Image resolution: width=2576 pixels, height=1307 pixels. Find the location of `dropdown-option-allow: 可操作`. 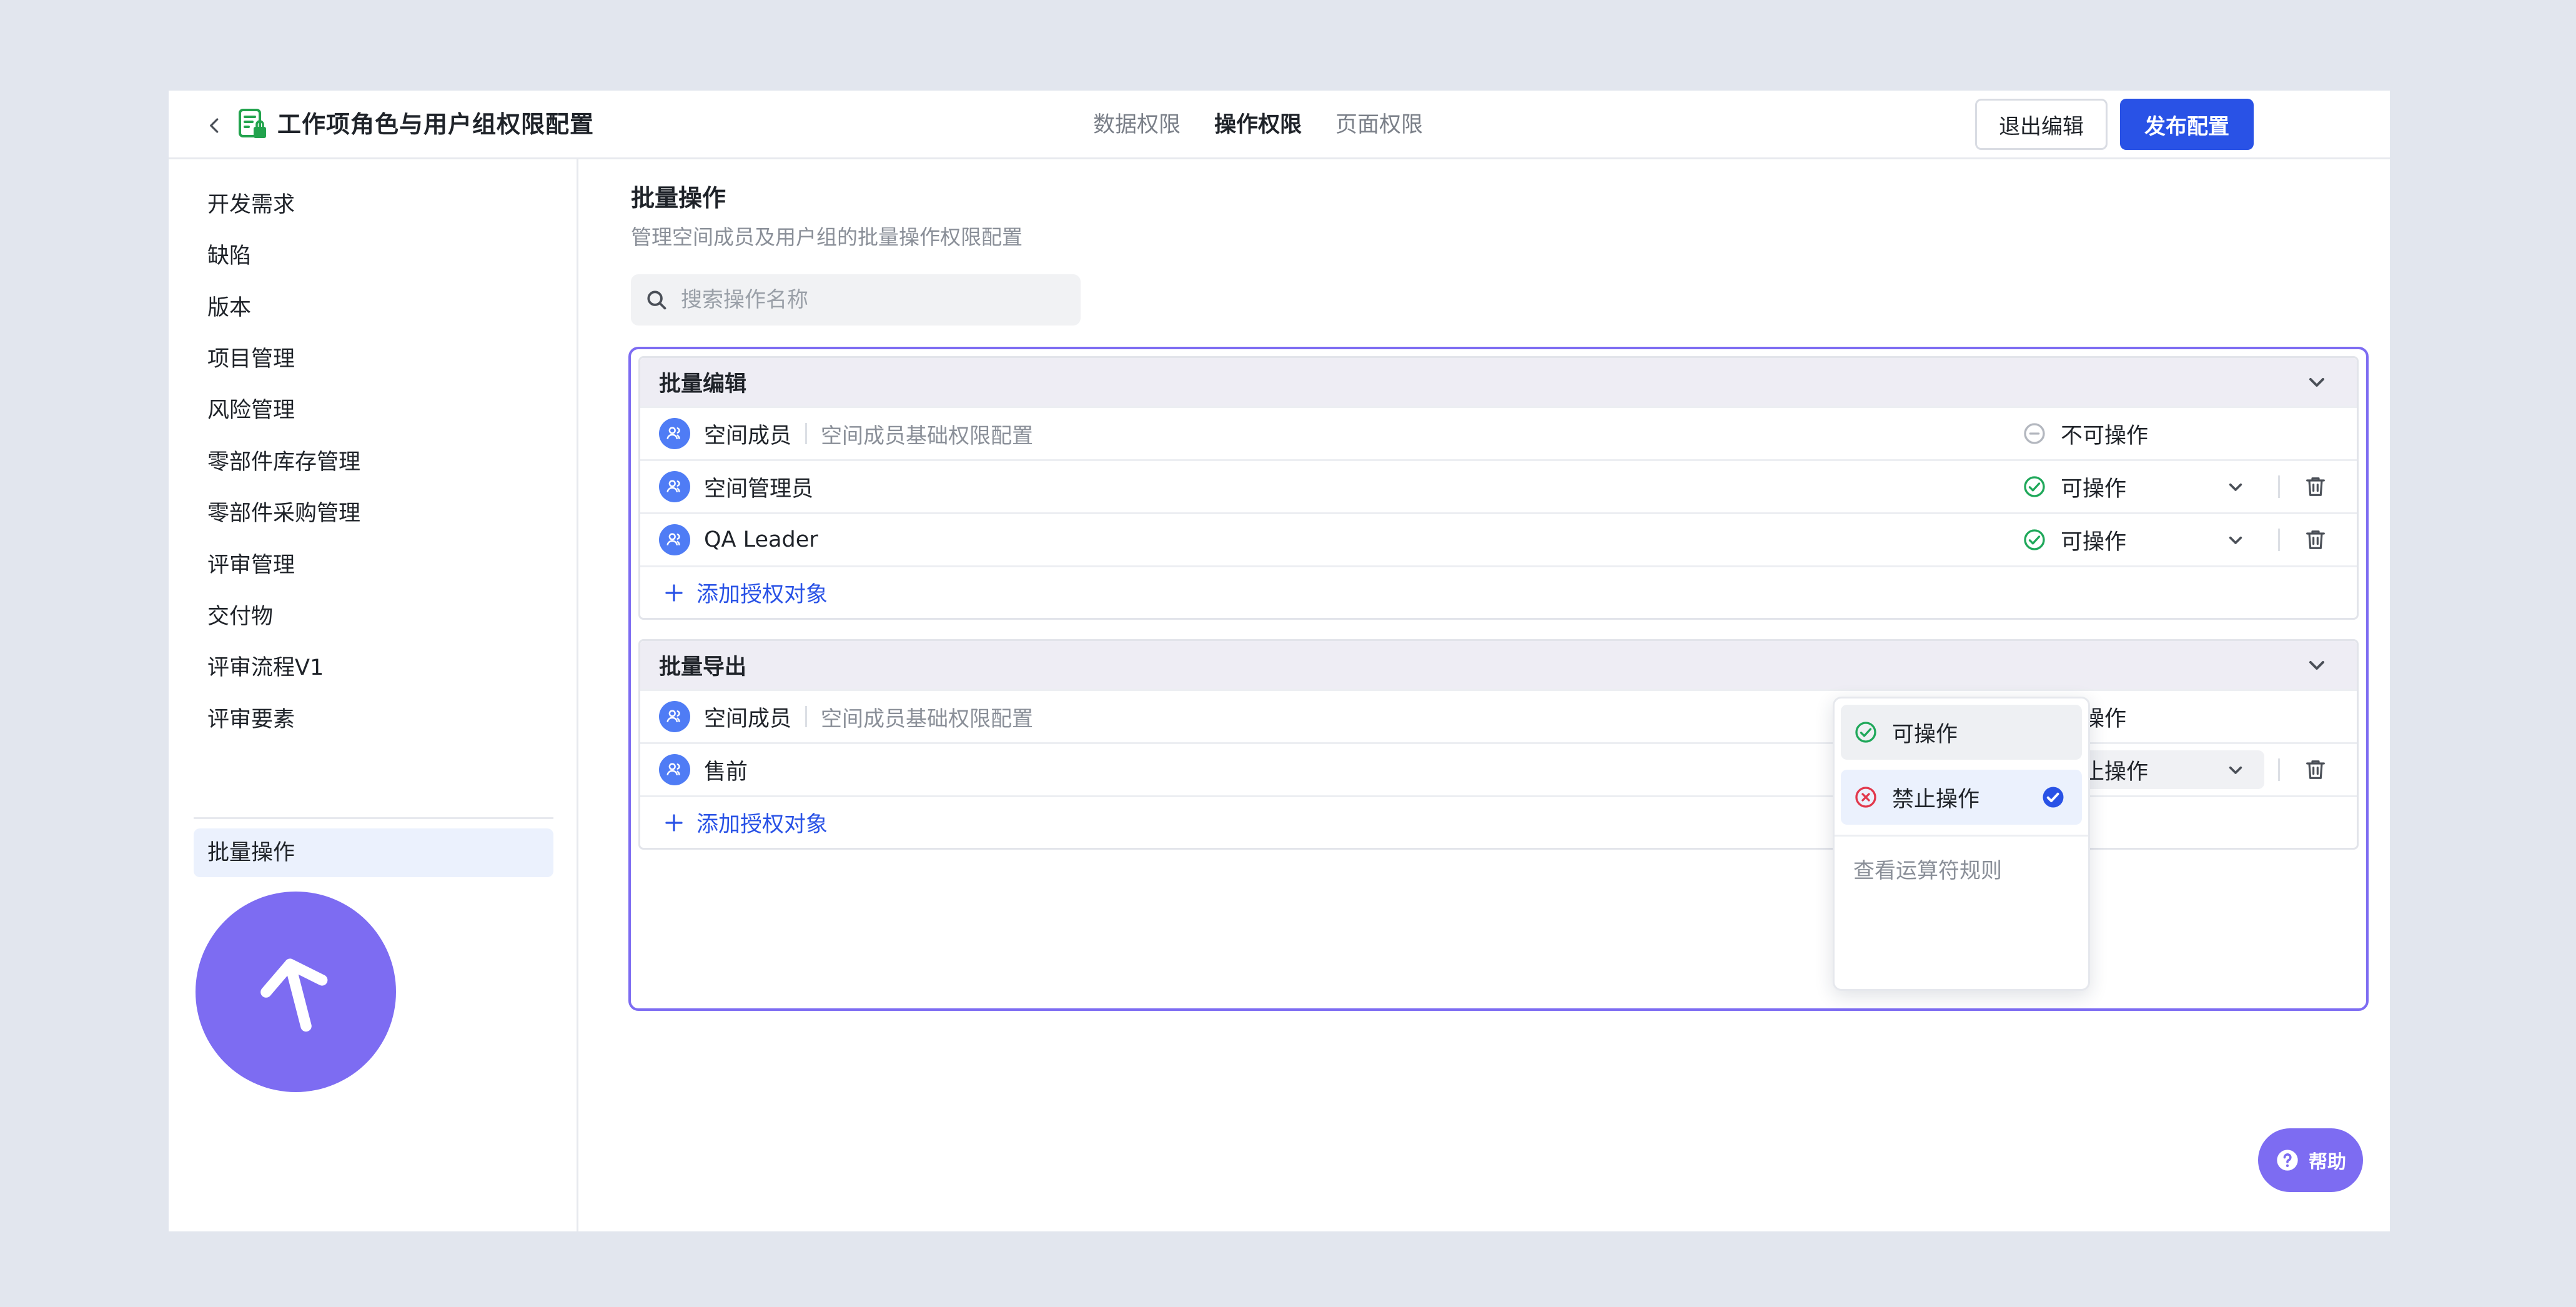

dropdown-option-allow: 可操作 is located at coordinates (1961, 732).